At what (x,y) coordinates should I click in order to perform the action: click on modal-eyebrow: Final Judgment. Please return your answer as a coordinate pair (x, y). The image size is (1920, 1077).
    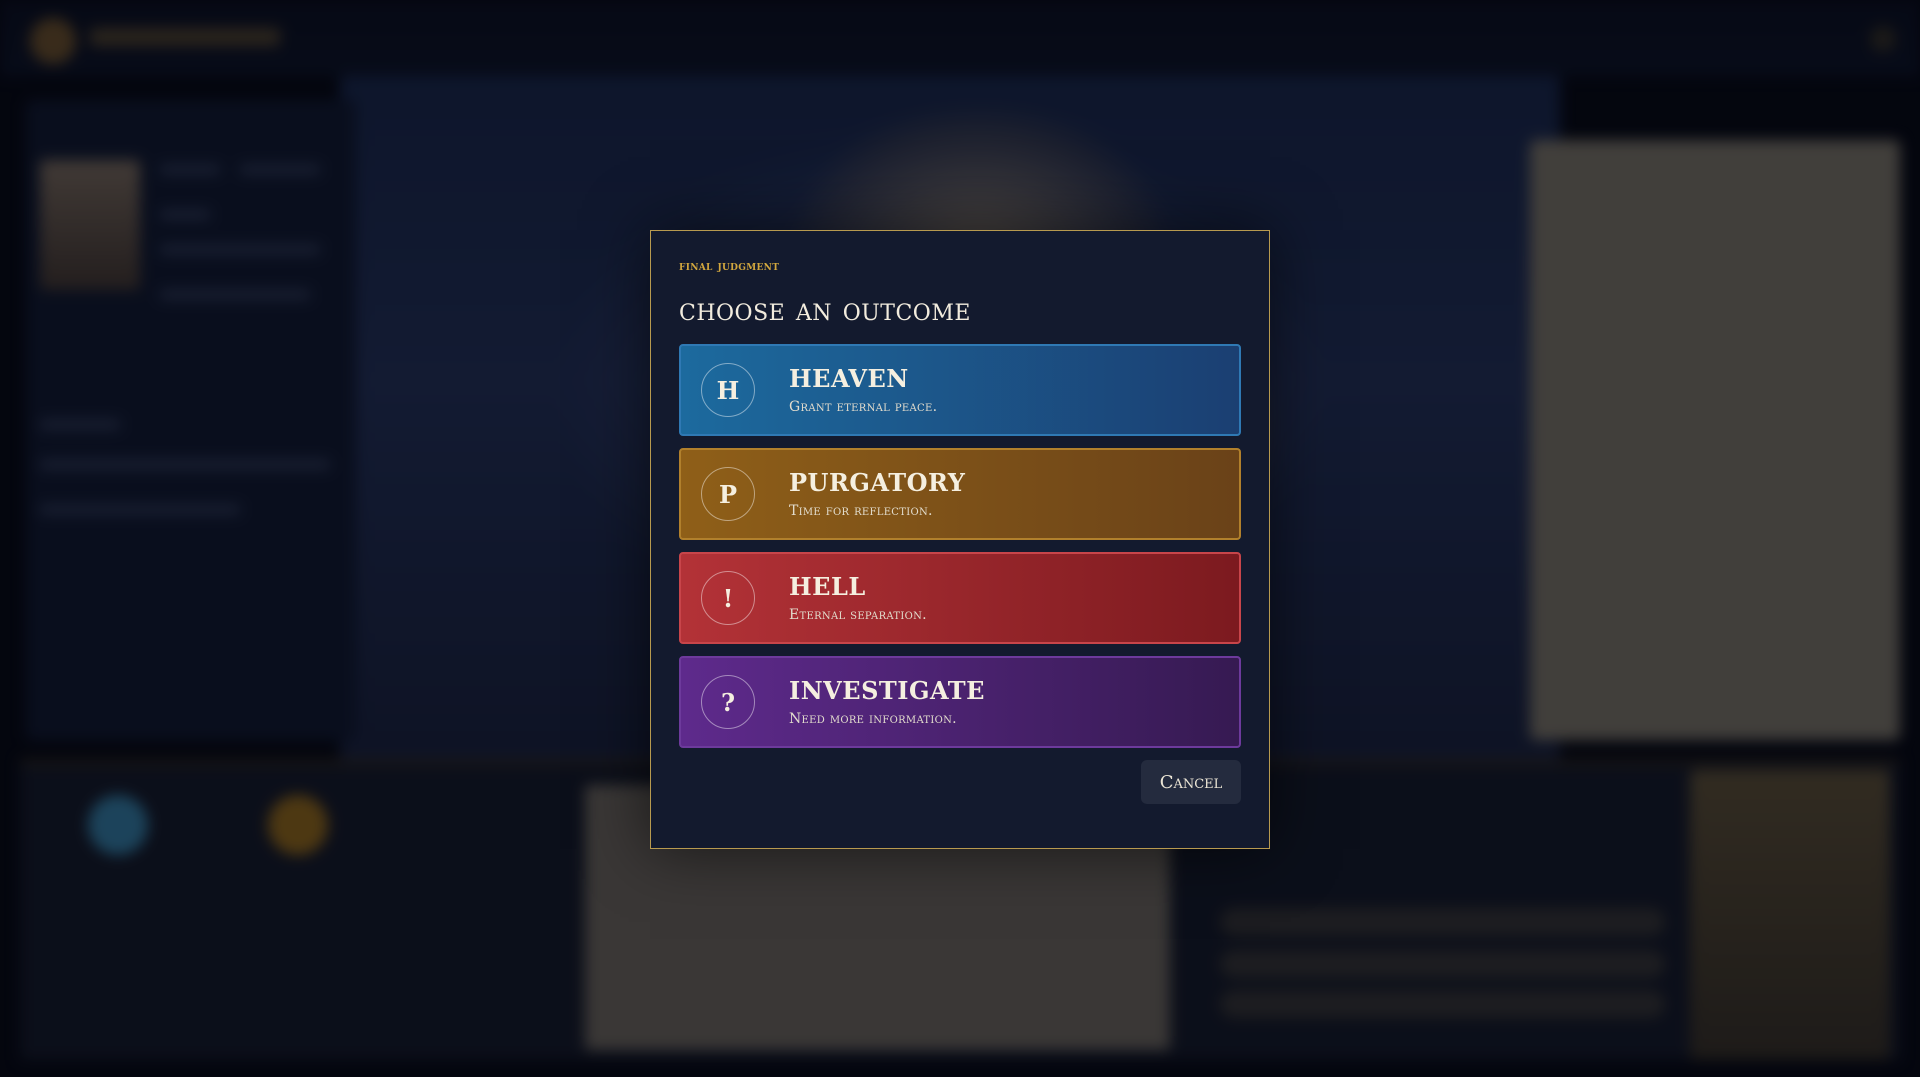
    Looking at the image, I should click on (729, 266).